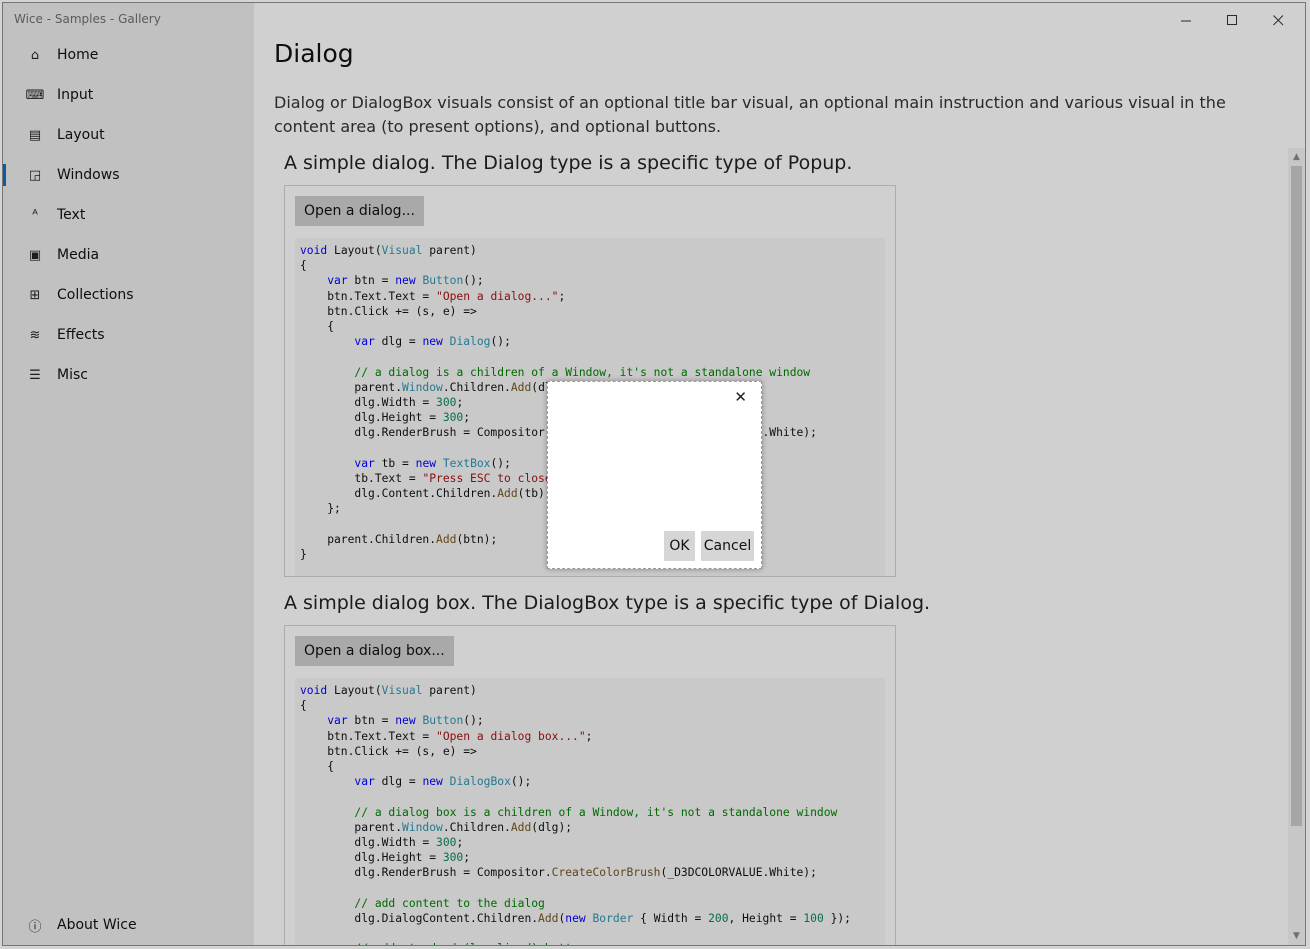 This screenshot has width=1310, height=949. What do you see at coordinates (35, 255) in the screenshot?
I see `media-icon: ▣` at bounding box center [35, 255].